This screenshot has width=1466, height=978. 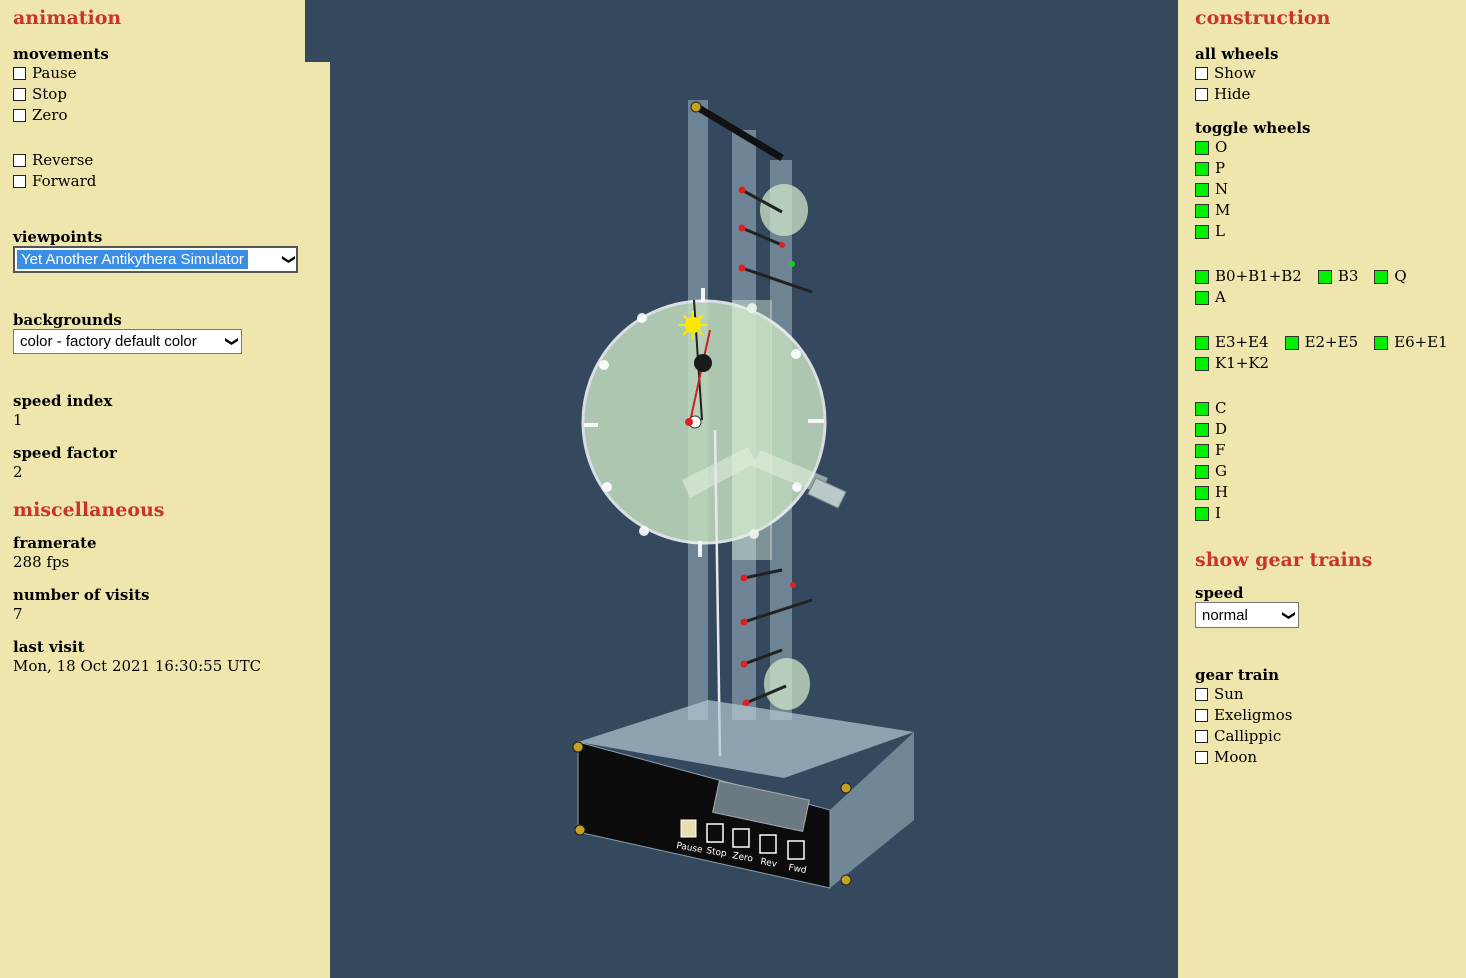 What do you see at coordinates (89, 510) in the screenshot?
I see `misc-heading: miscellaneous` at bounding box center [89, 510].